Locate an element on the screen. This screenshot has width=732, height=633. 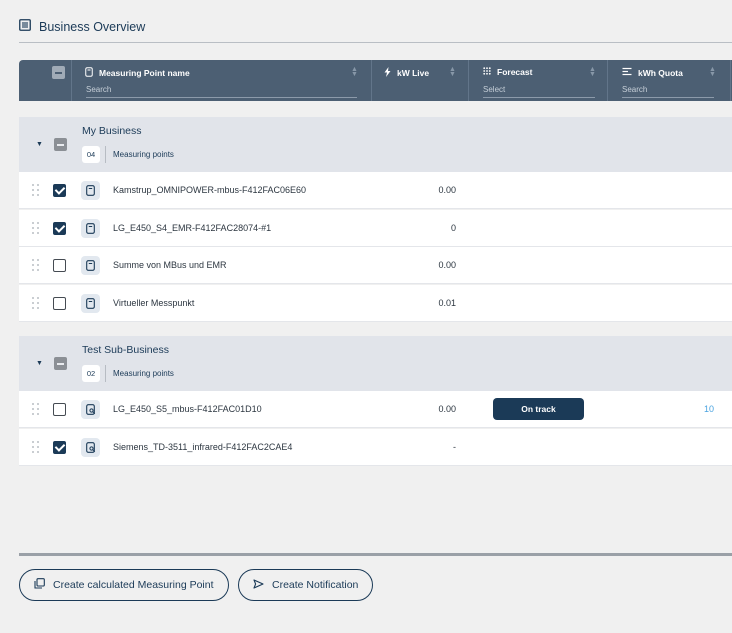
column-label: kW Live is located at coordinates (413, 73).